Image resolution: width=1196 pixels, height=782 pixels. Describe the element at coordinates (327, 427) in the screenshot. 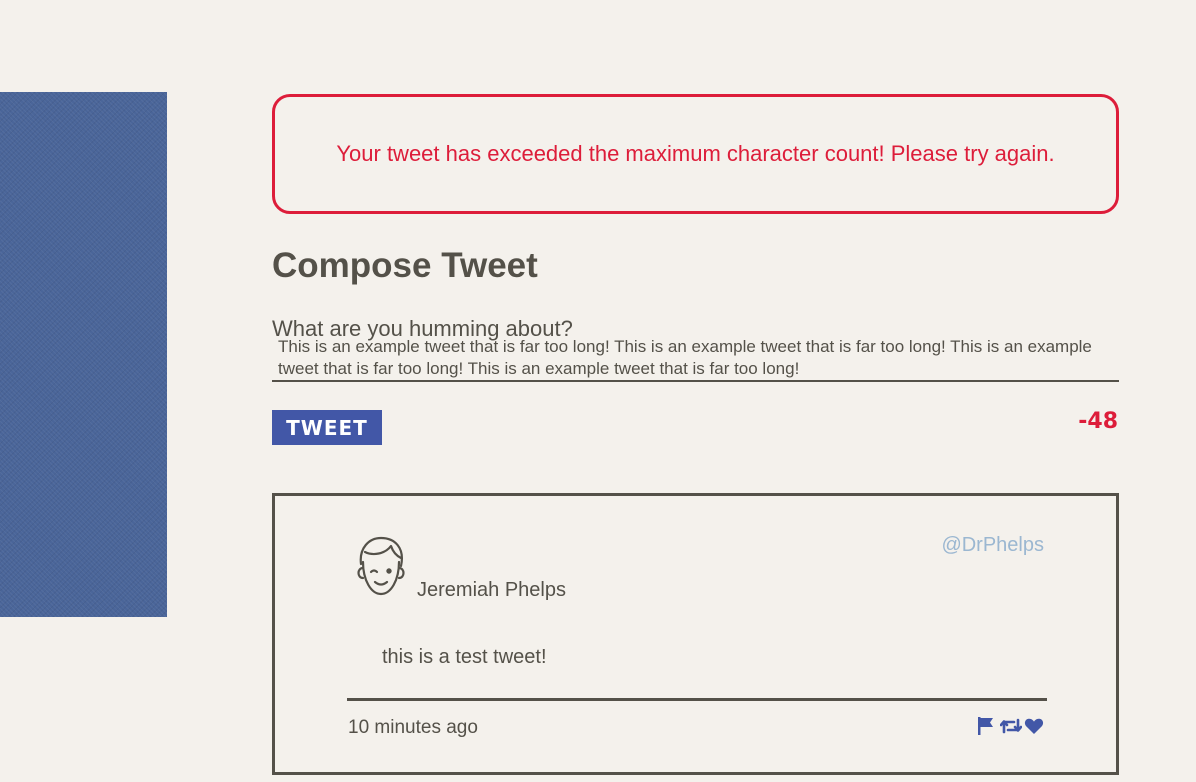

I see `tweet-button: Tweet` at that location.